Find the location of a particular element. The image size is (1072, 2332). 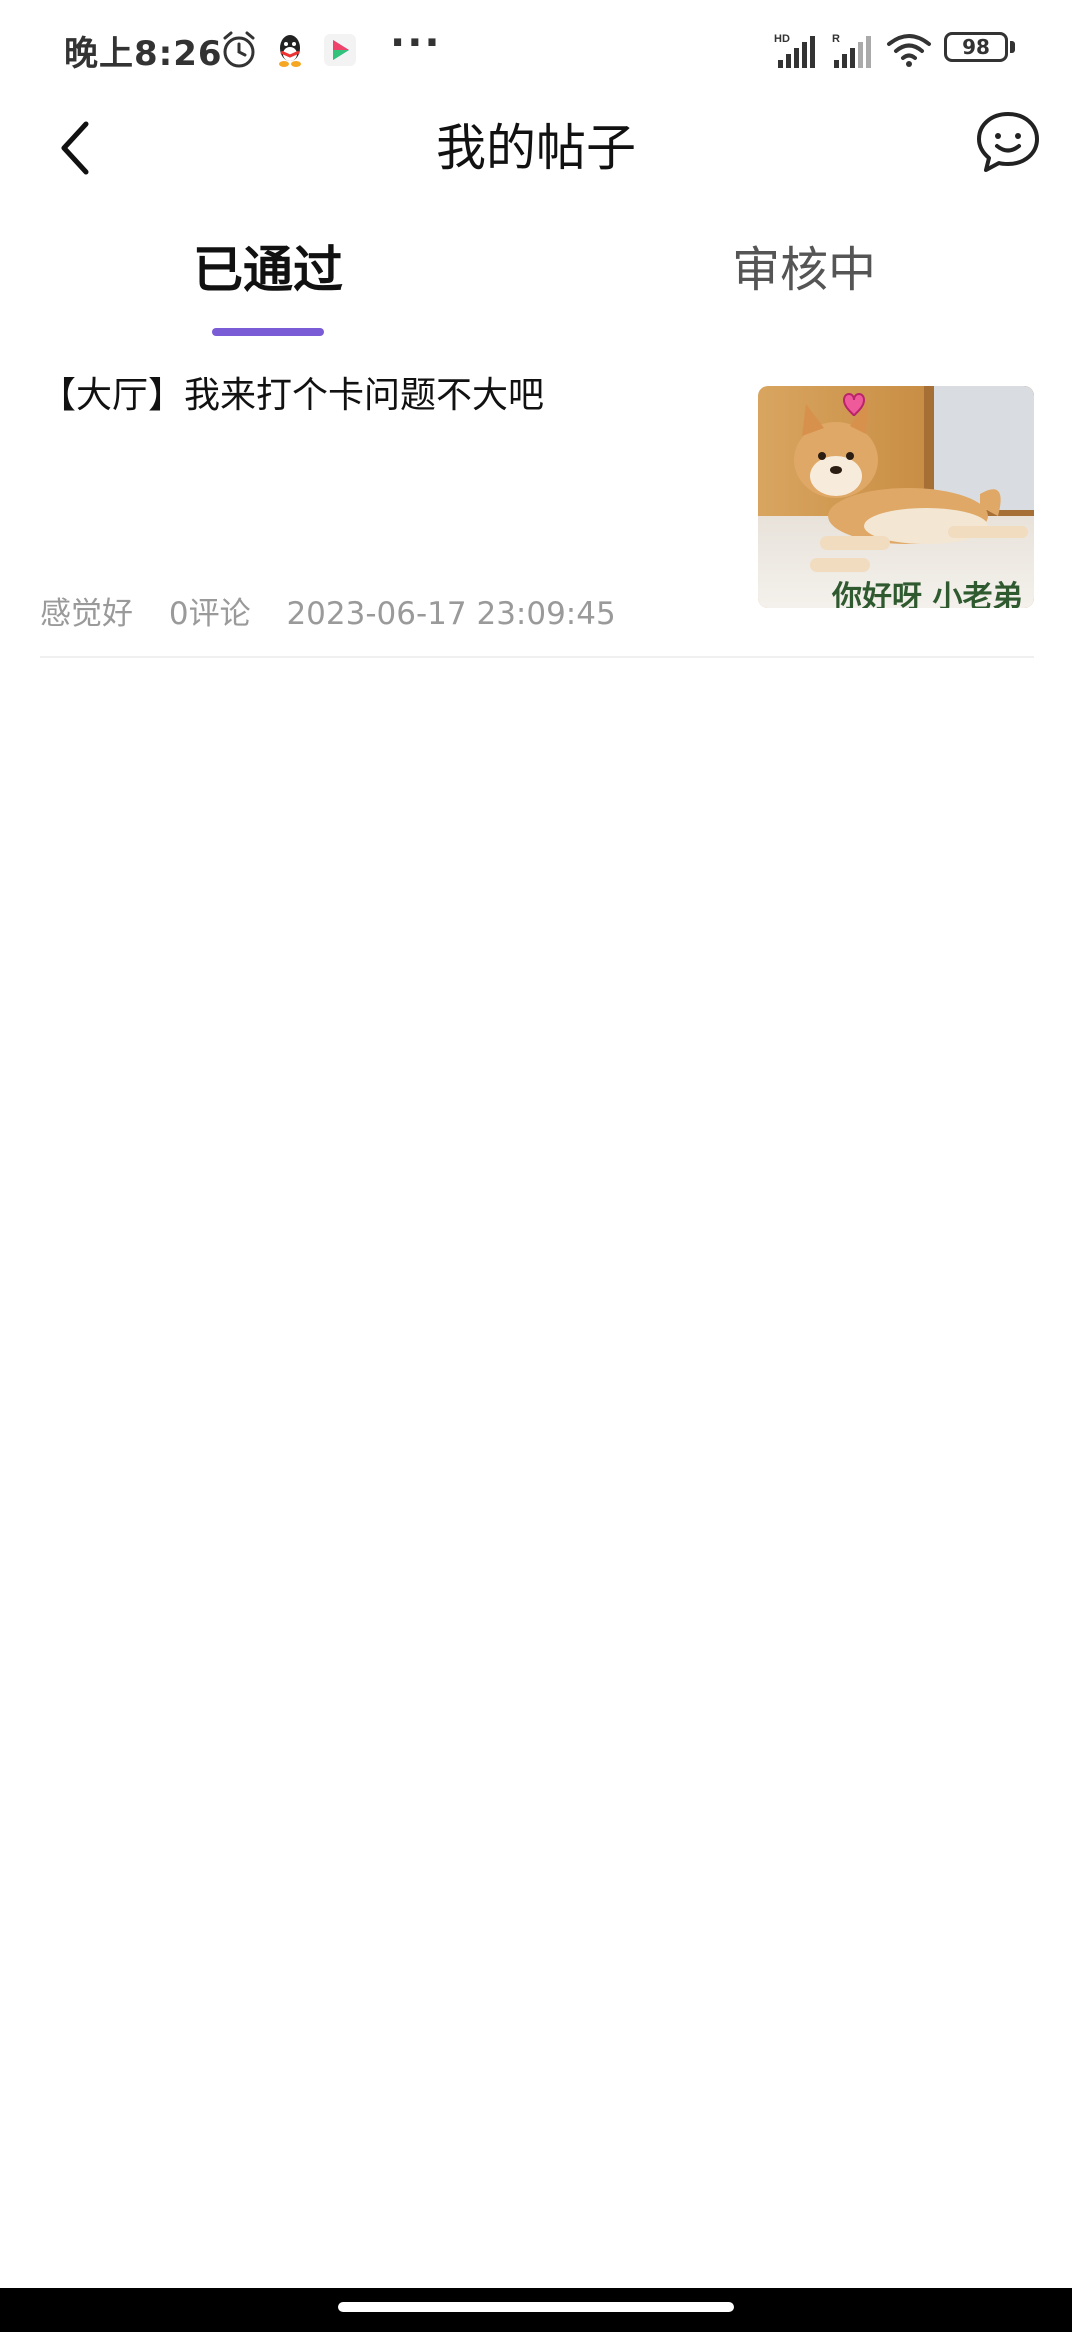

post-comment-count: 0评论 is located at coordinates (209, 614).